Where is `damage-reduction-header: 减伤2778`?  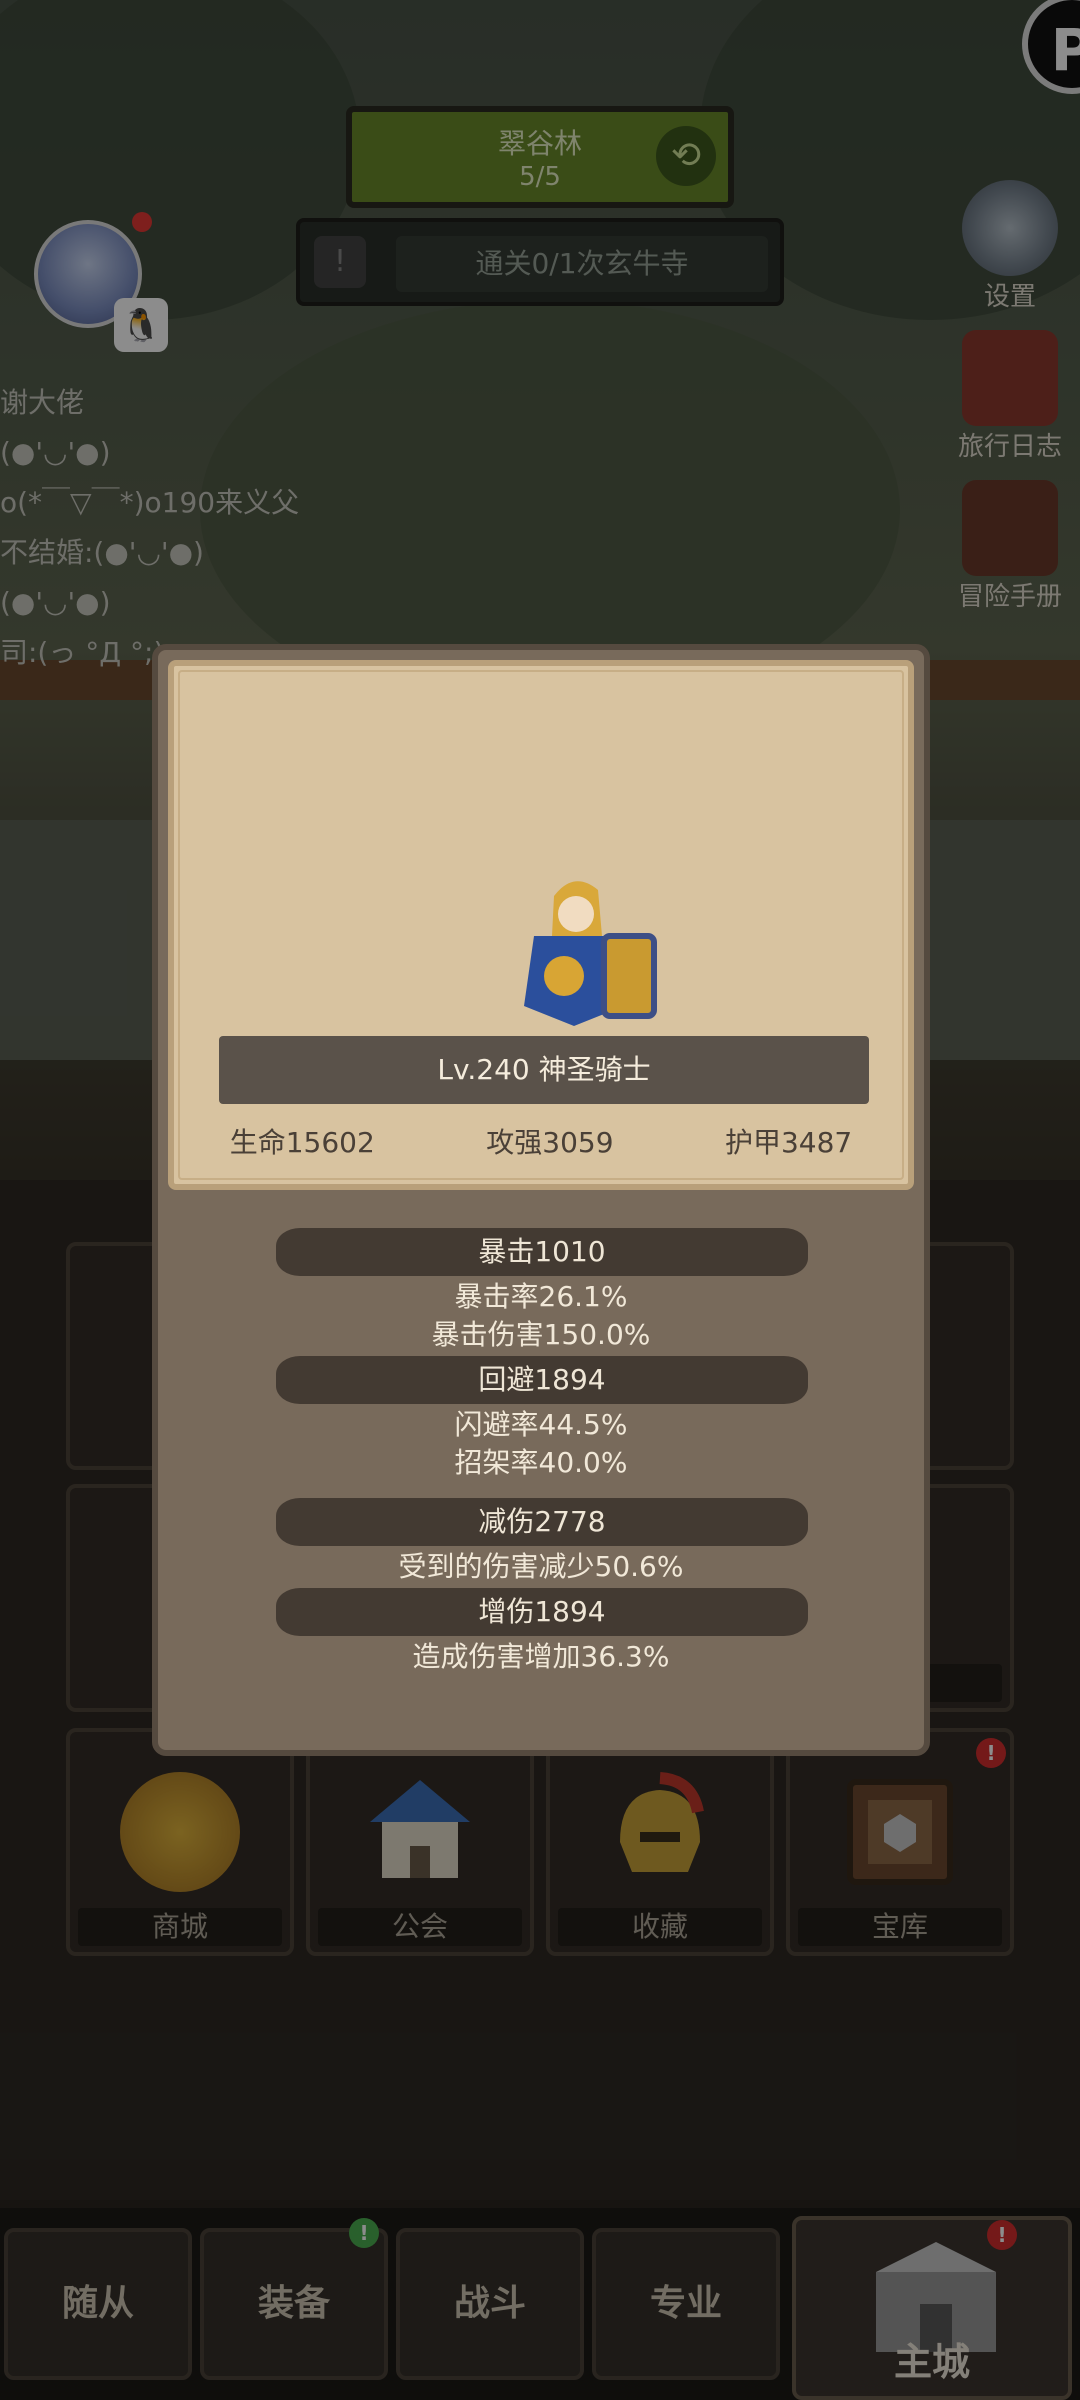 damage-reduction-header: 减伤2778 is located at coordinates (542, 1522).